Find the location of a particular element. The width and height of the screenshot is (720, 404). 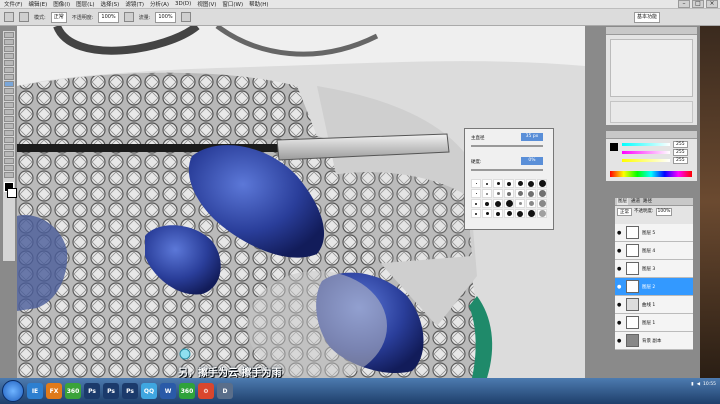

diameter-field: 35 px is located at coordinates (532, 137).